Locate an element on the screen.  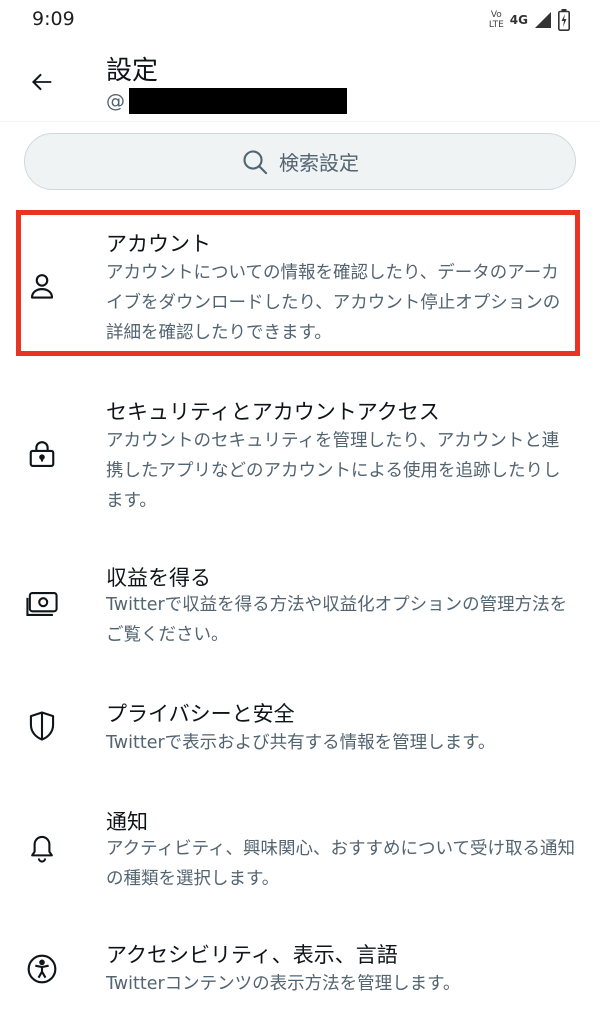
money-icon is located at coordinates (42, 604).